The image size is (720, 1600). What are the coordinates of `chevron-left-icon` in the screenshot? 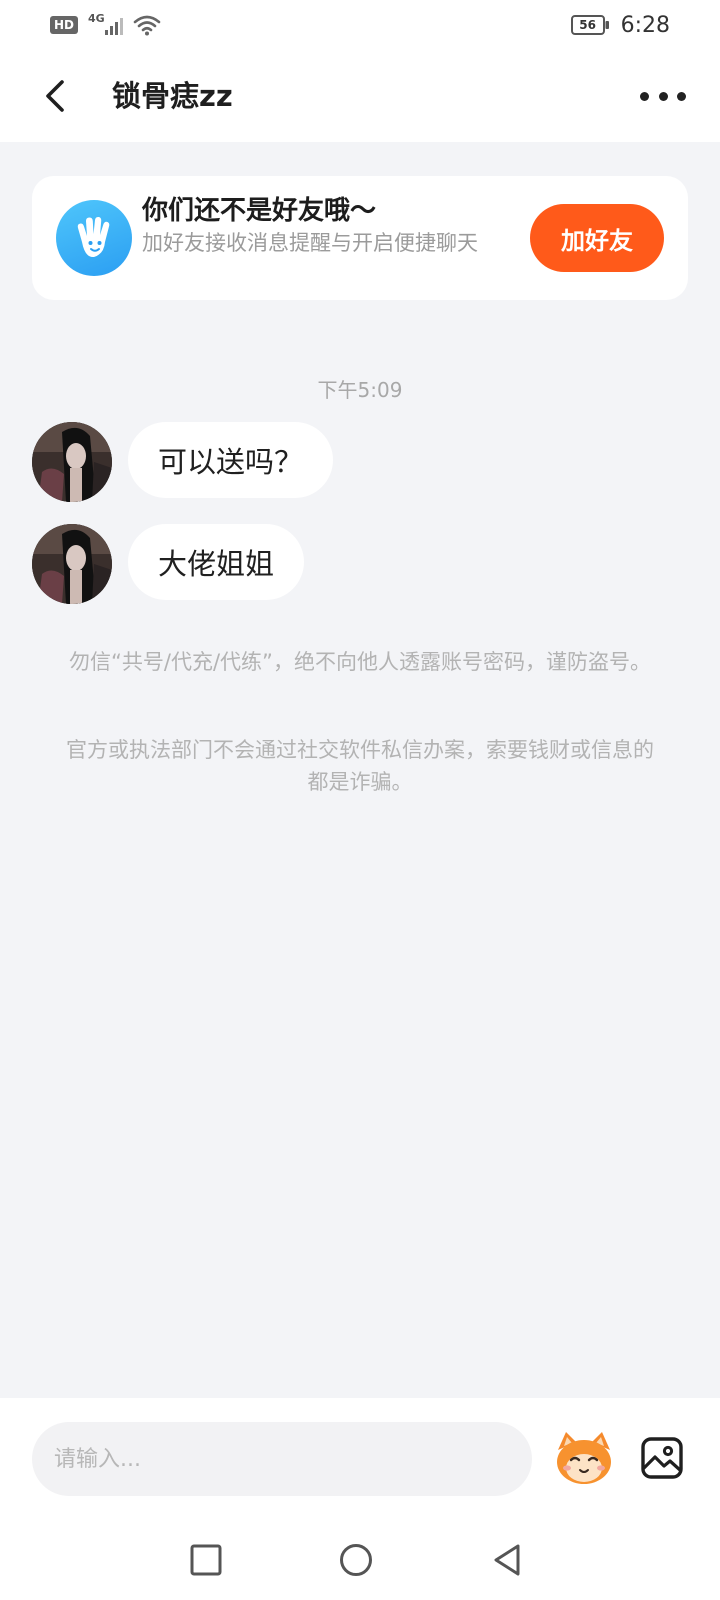 It's located at (55, 96).